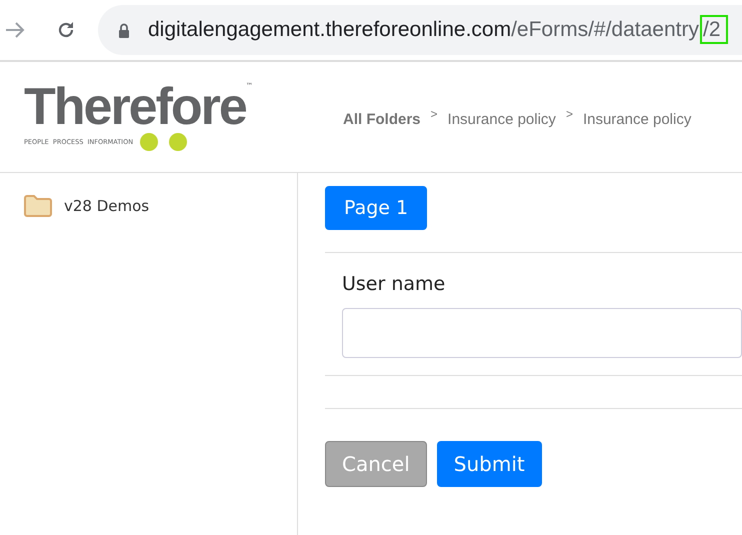 This screenshot has width=742, height=535. What do you see at coordinates (15, 30) in the screenshot?
I see `forward-icon` at bounding box center [15, 30].